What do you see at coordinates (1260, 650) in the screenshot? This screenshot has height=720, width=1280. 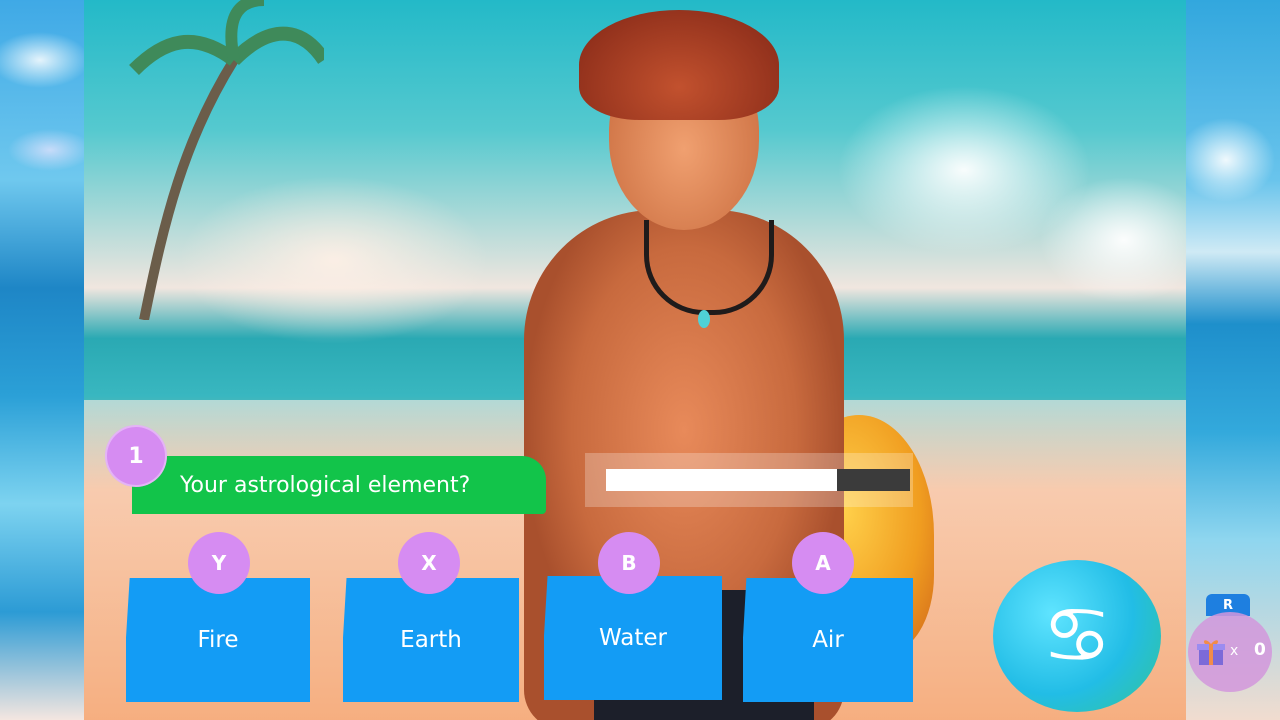 I see `inventory-count: 0` at bounding box center [1260, 650].